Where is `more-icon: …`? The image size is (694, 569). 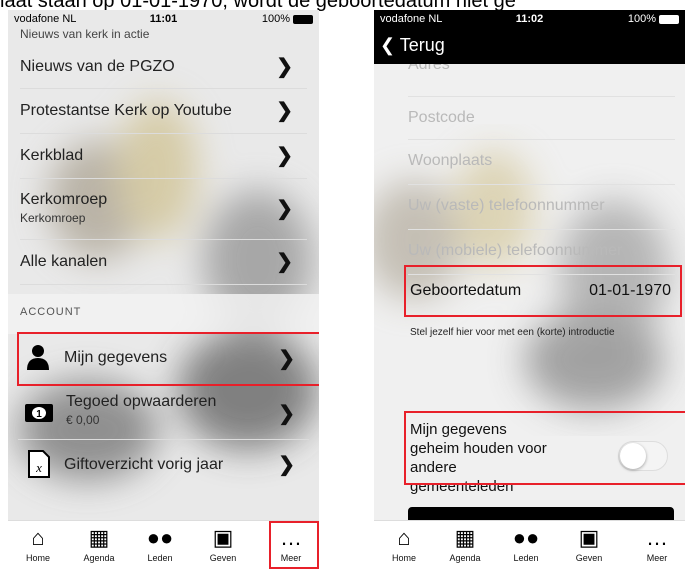
more-icon: … is located at coordinates (657, 537).